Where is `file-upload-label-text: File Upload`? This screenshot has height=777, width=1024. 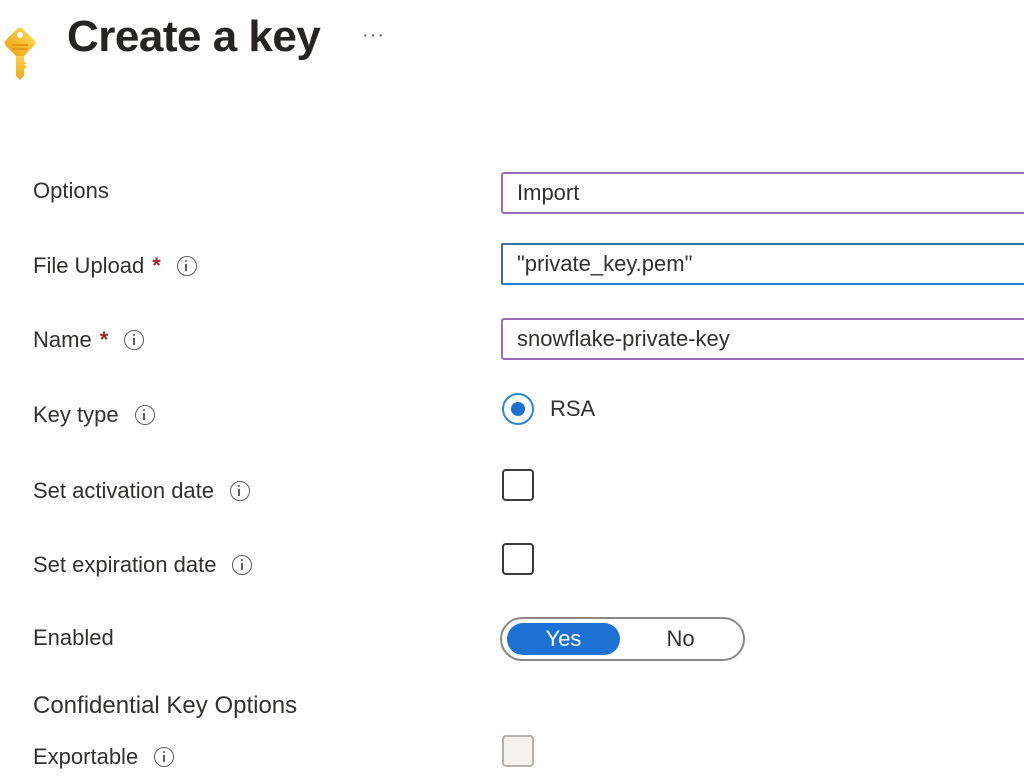 file-upload-label-text: File Upload is located at coordinates (89, 265).